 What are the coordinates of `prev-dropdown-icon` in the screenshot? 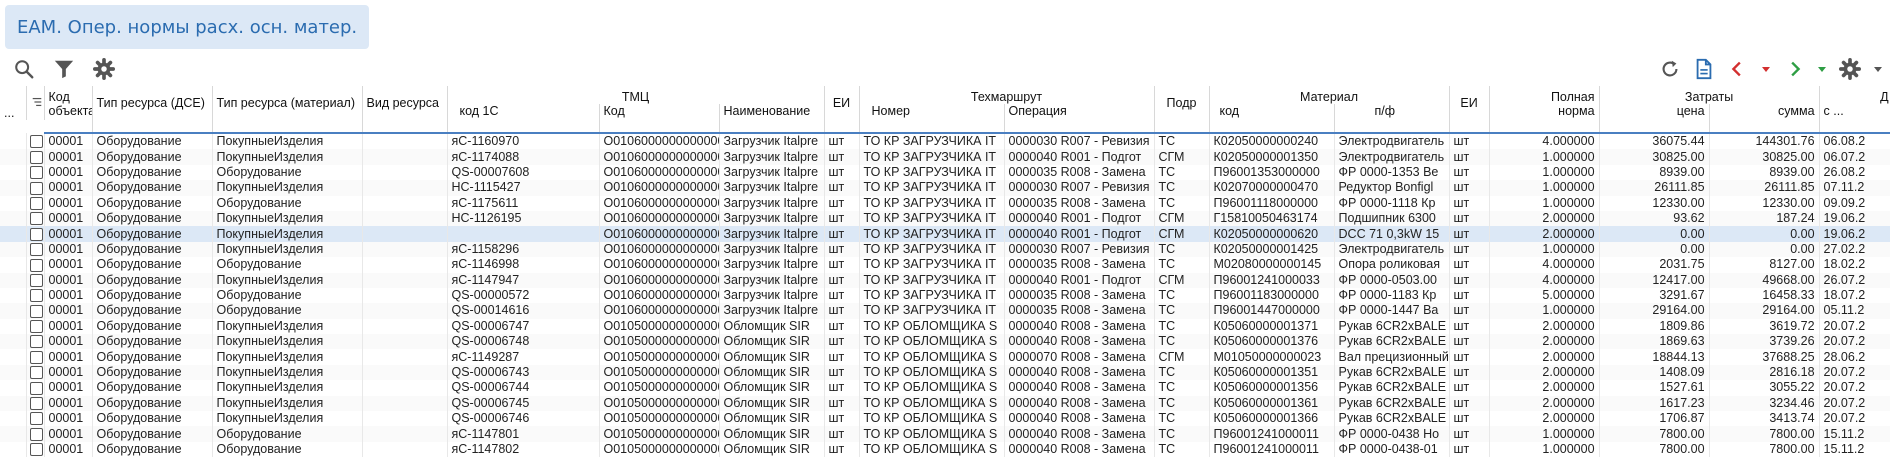 It's located at (1766, 69).